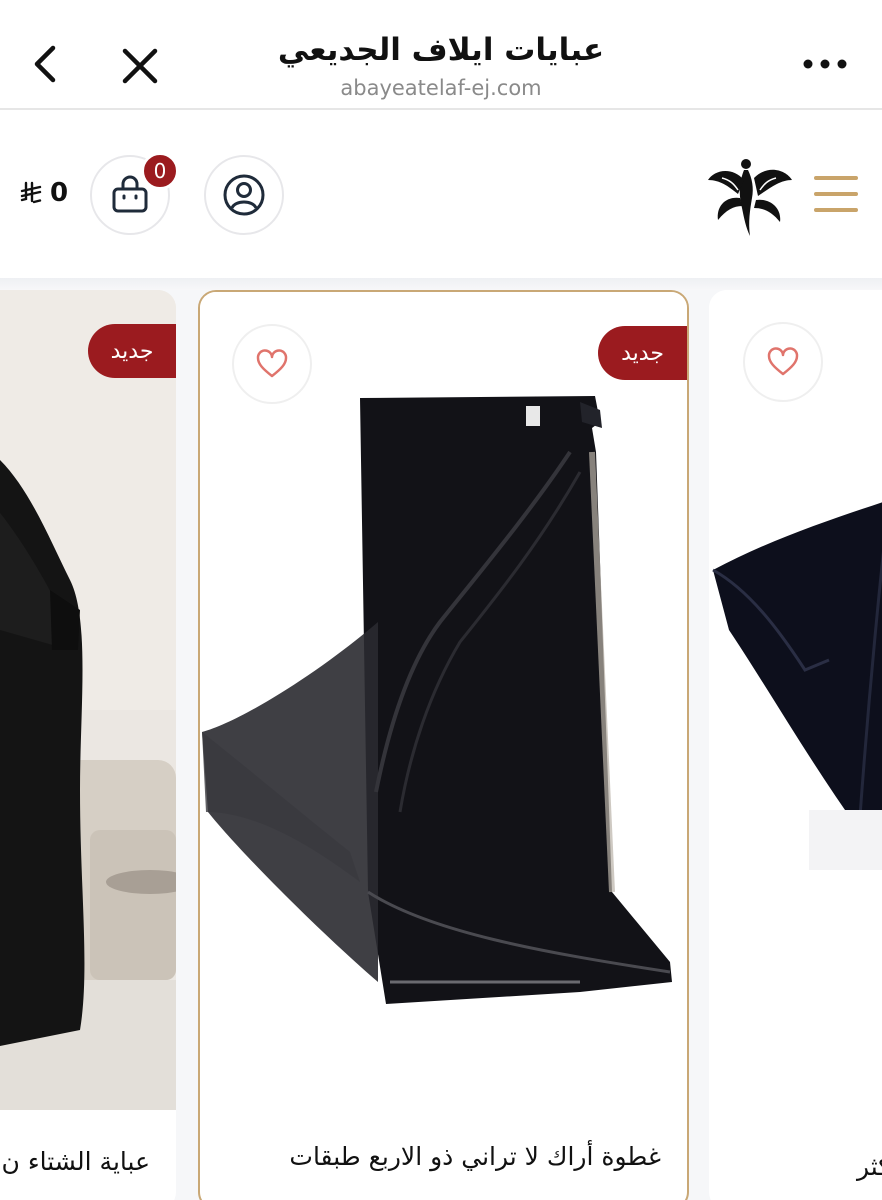 The image size is (882, 1200). Describe the element at coordinates (475, 1156) in the screenshot. I see `product-name: غطوة أراك لا تراني ذو الاربع طبقات` at that location.